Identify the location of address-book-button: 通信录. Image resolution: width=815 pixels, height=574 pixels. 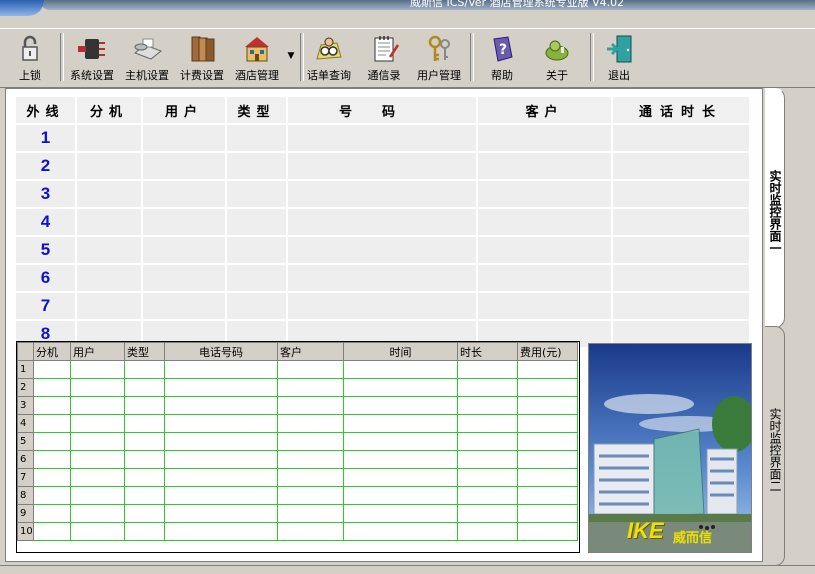
(384, 58).